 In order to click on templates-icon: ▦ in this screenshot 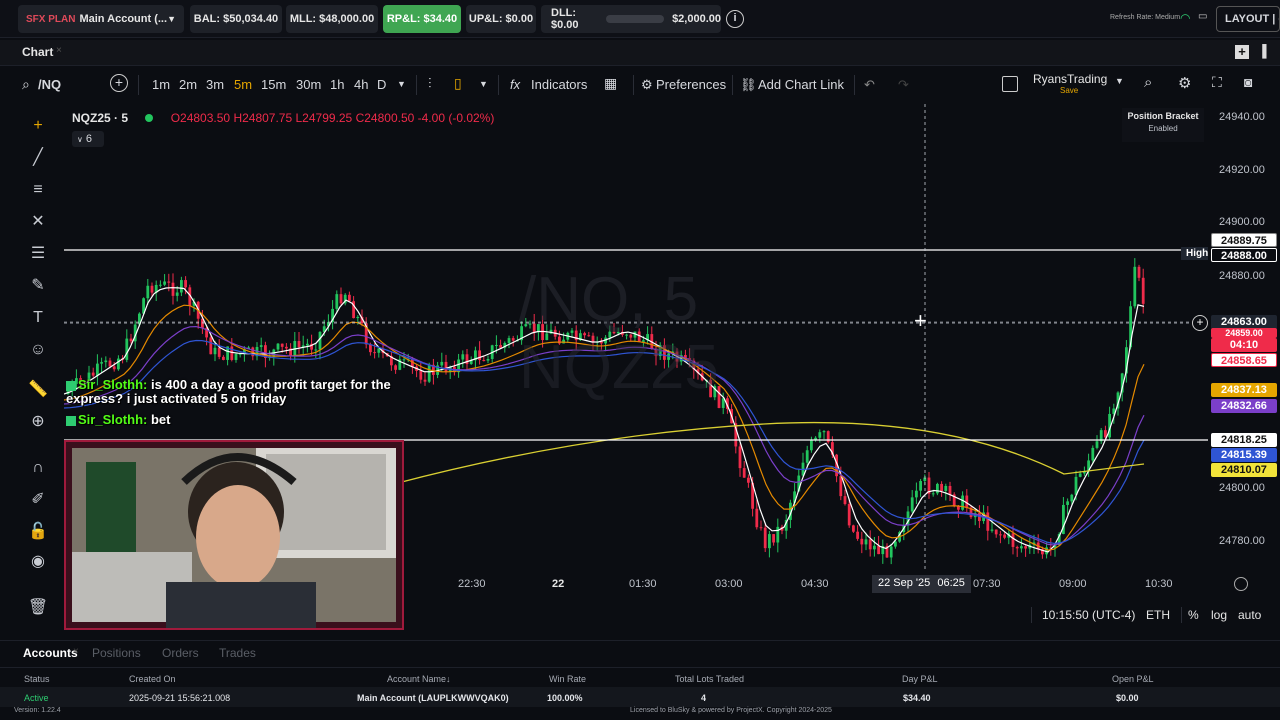, I will do `click(610, 83)`.